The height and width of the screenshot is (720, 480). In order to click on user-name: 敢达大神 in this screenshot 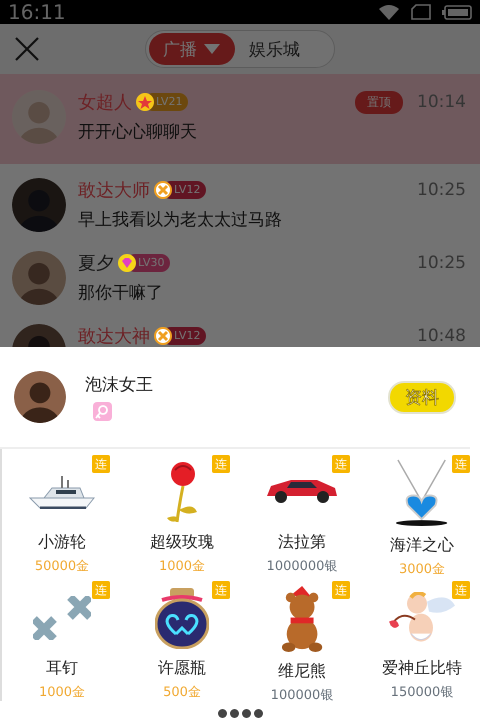, I will do `click(114, 336)`.